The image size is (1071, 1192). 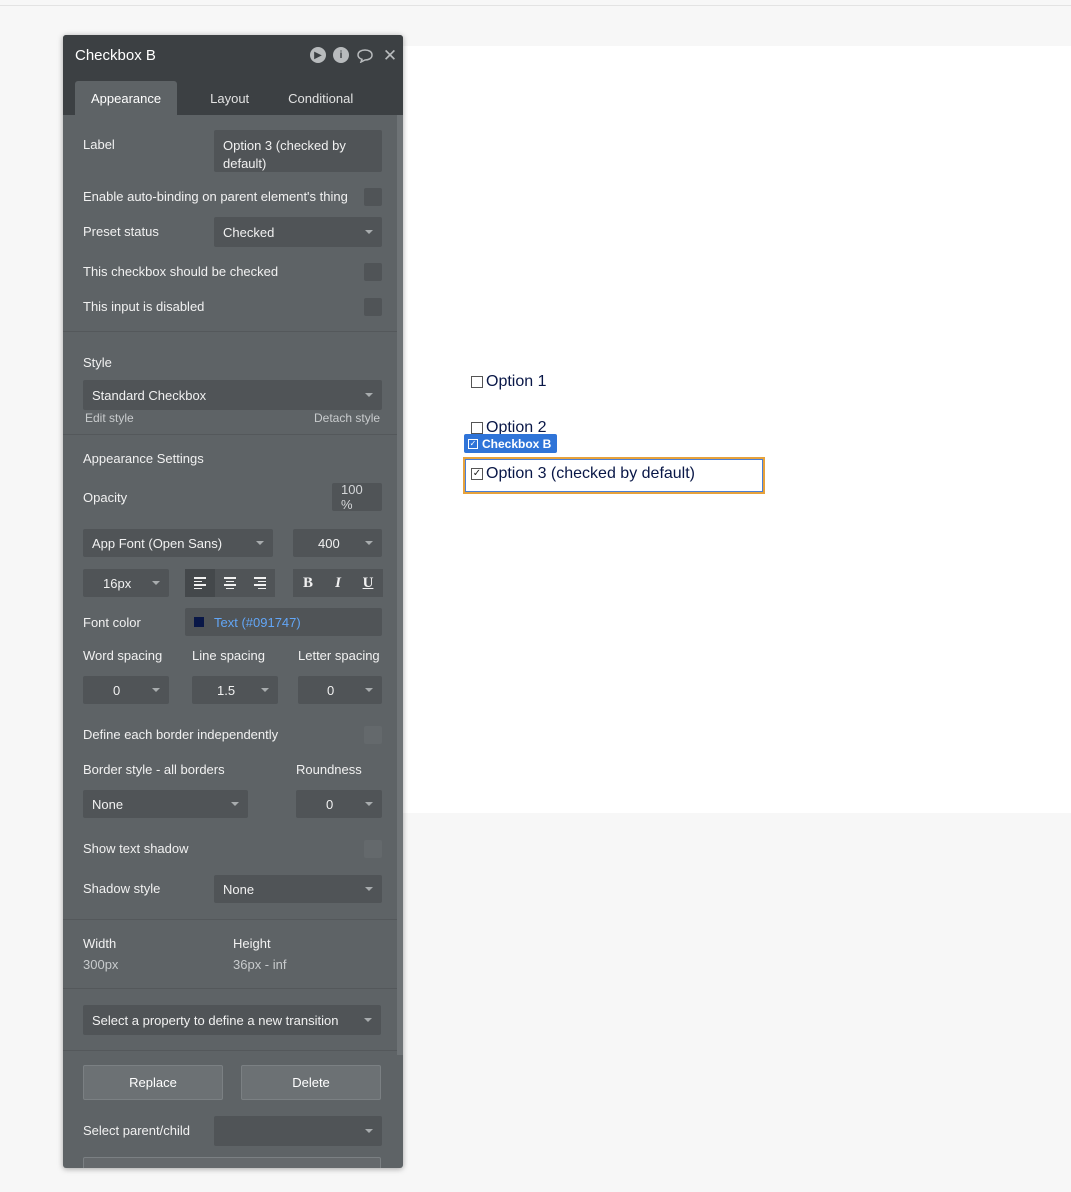 What do you see at coordinates (143, 458) in the screenshot?
I see `appearance-settings-heading: Appearance Settings` at bounding box center [143, 458].